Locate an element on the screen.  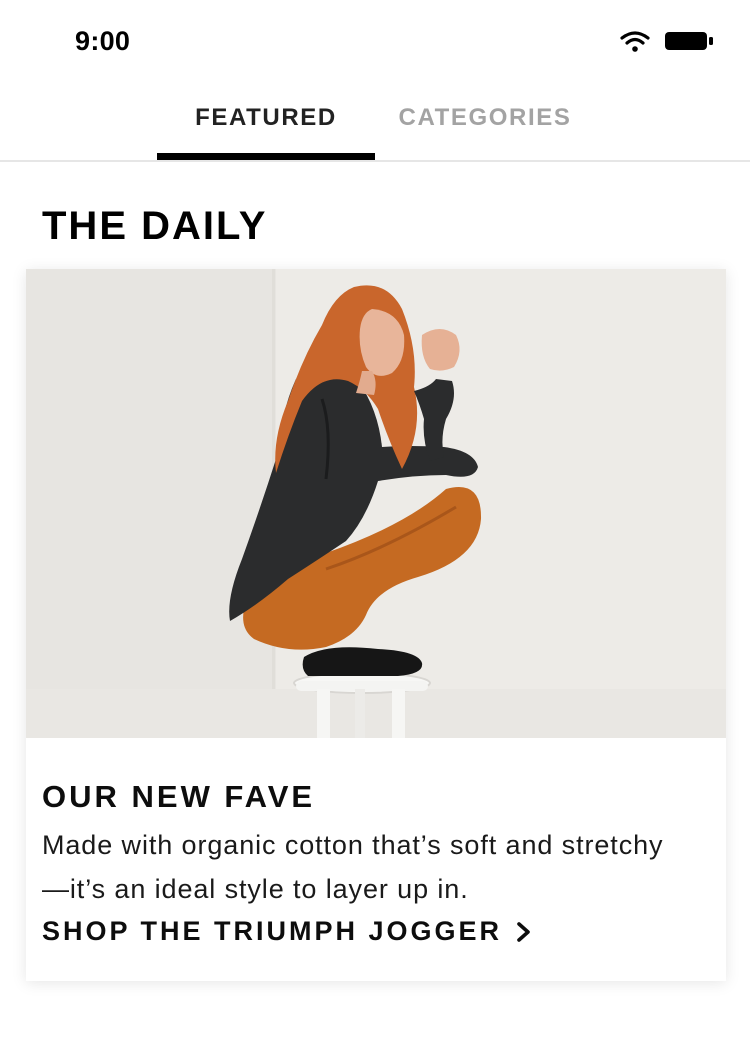
shop-triumph-jogger-link: SHOP THE TRIUMPH JOGGER is located at coordinates (287, 931).